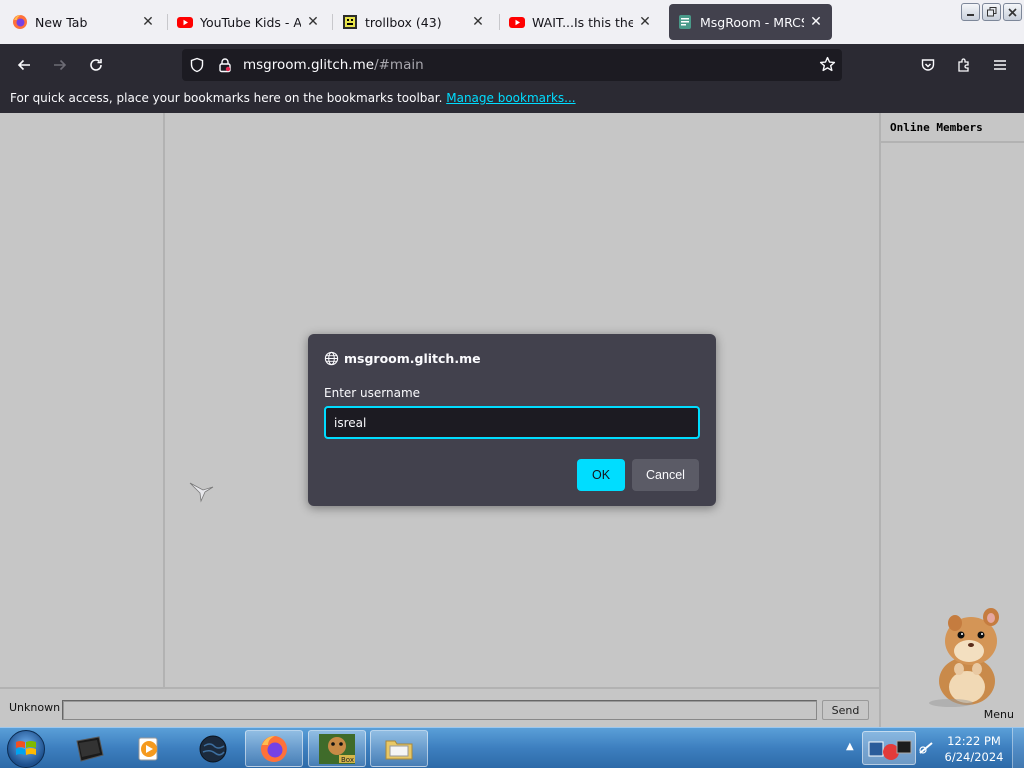  I want to click on hamster-icon, so click(971, 655).